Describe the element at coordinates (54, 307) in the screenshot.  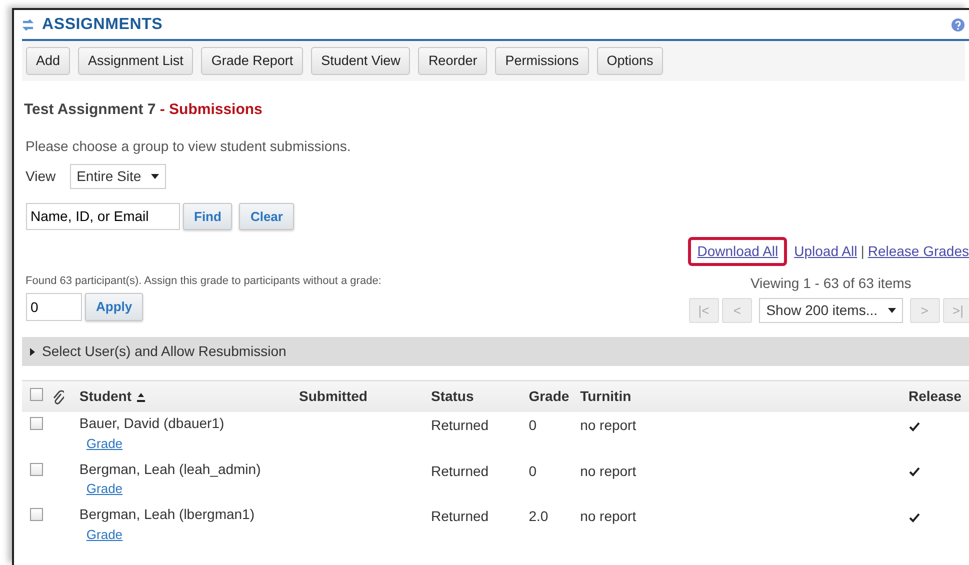
I see `grade-field: 0` at that location.